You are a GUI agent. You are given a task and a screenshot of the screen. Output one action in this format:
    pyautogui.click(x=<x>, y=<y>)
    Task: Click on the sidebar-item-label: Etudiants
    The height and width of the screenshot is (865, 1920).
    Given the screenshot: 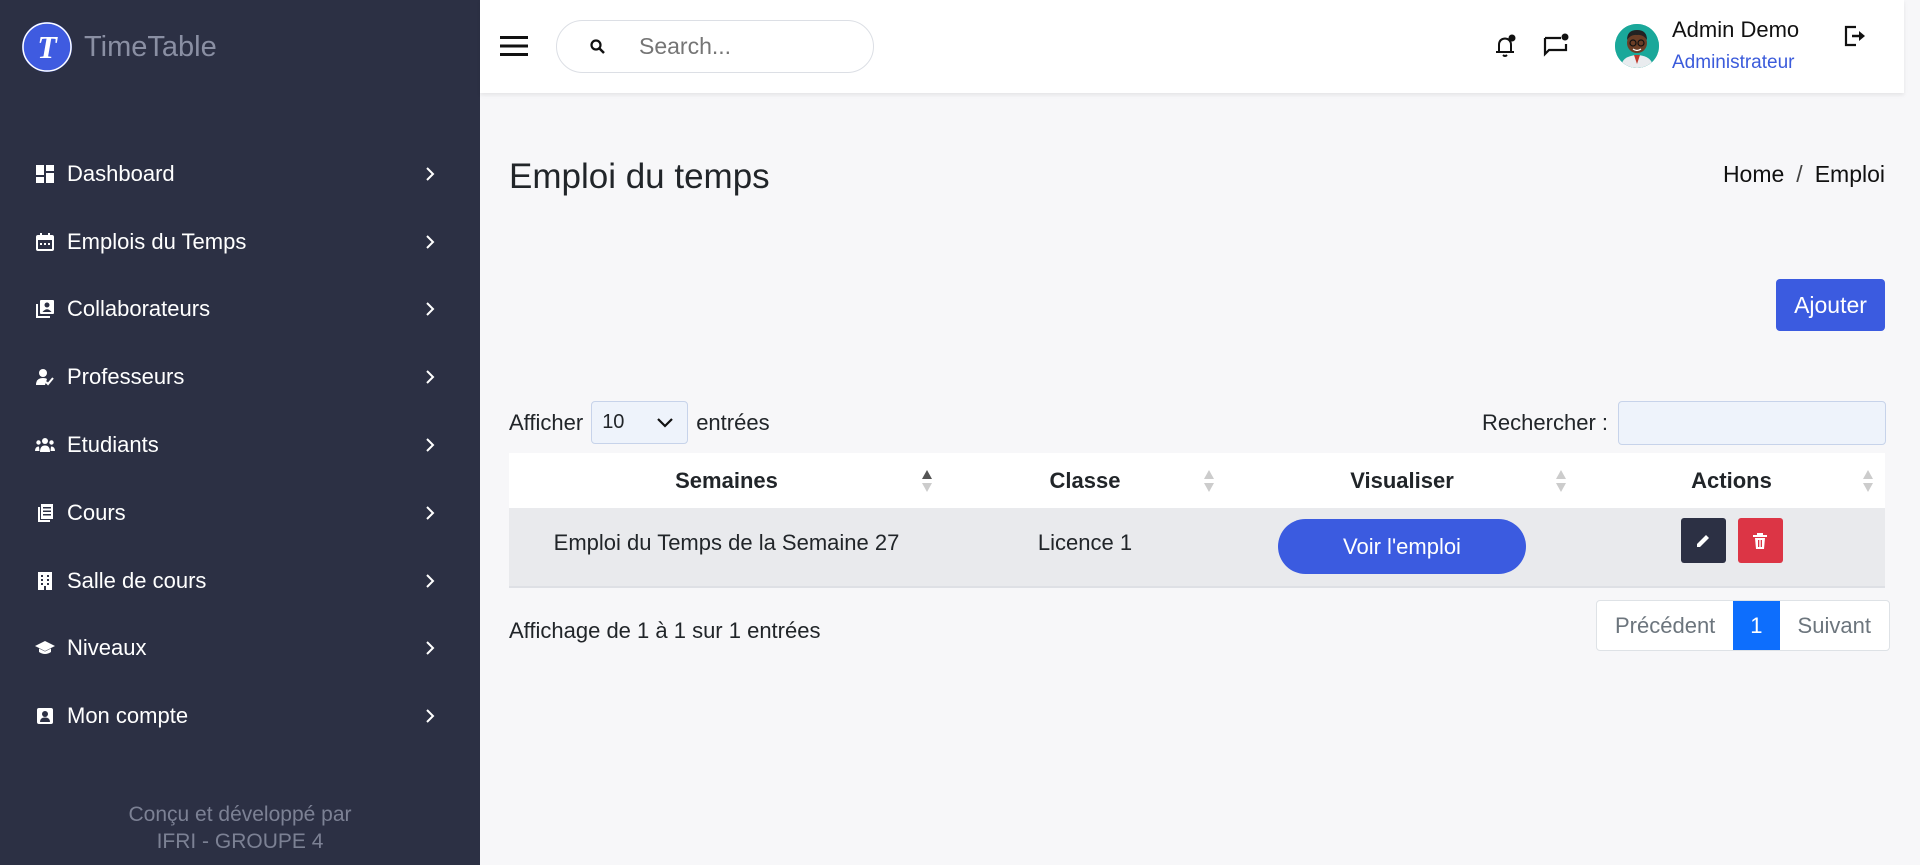 What is the action you would take?
    pyautogui.click(x=113, y=445)
    